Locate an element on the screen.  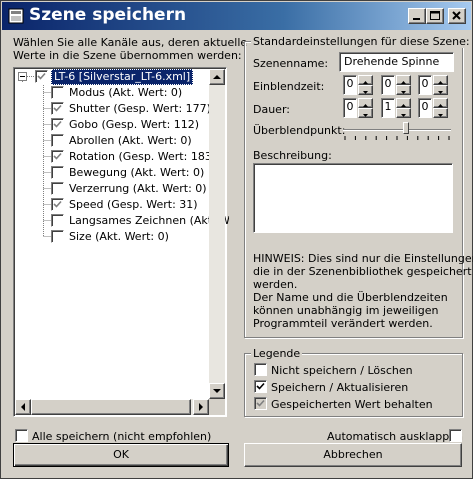
scroll-up-button is located at coordinates (217, 77).